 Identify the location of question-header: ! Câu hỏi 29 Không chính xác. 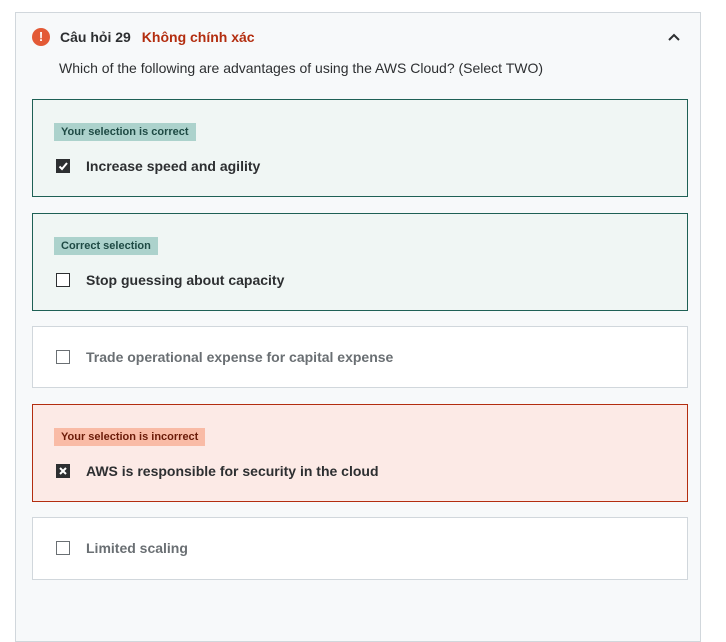
(361, 37).